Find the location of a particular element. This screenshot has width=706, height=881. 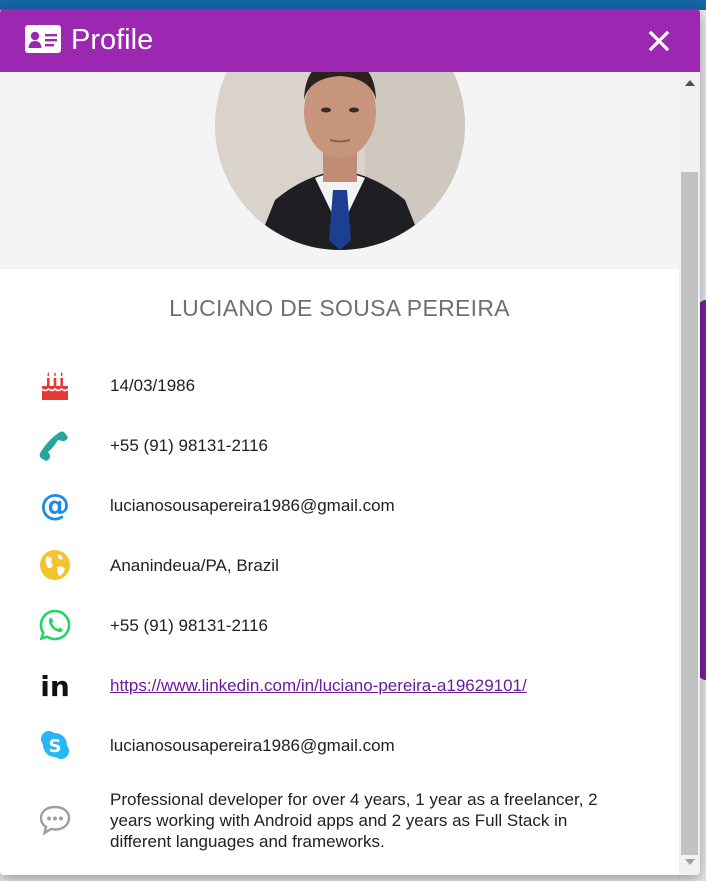

birthday-value: 14/03/1986 is located at coordinates (153, 385).